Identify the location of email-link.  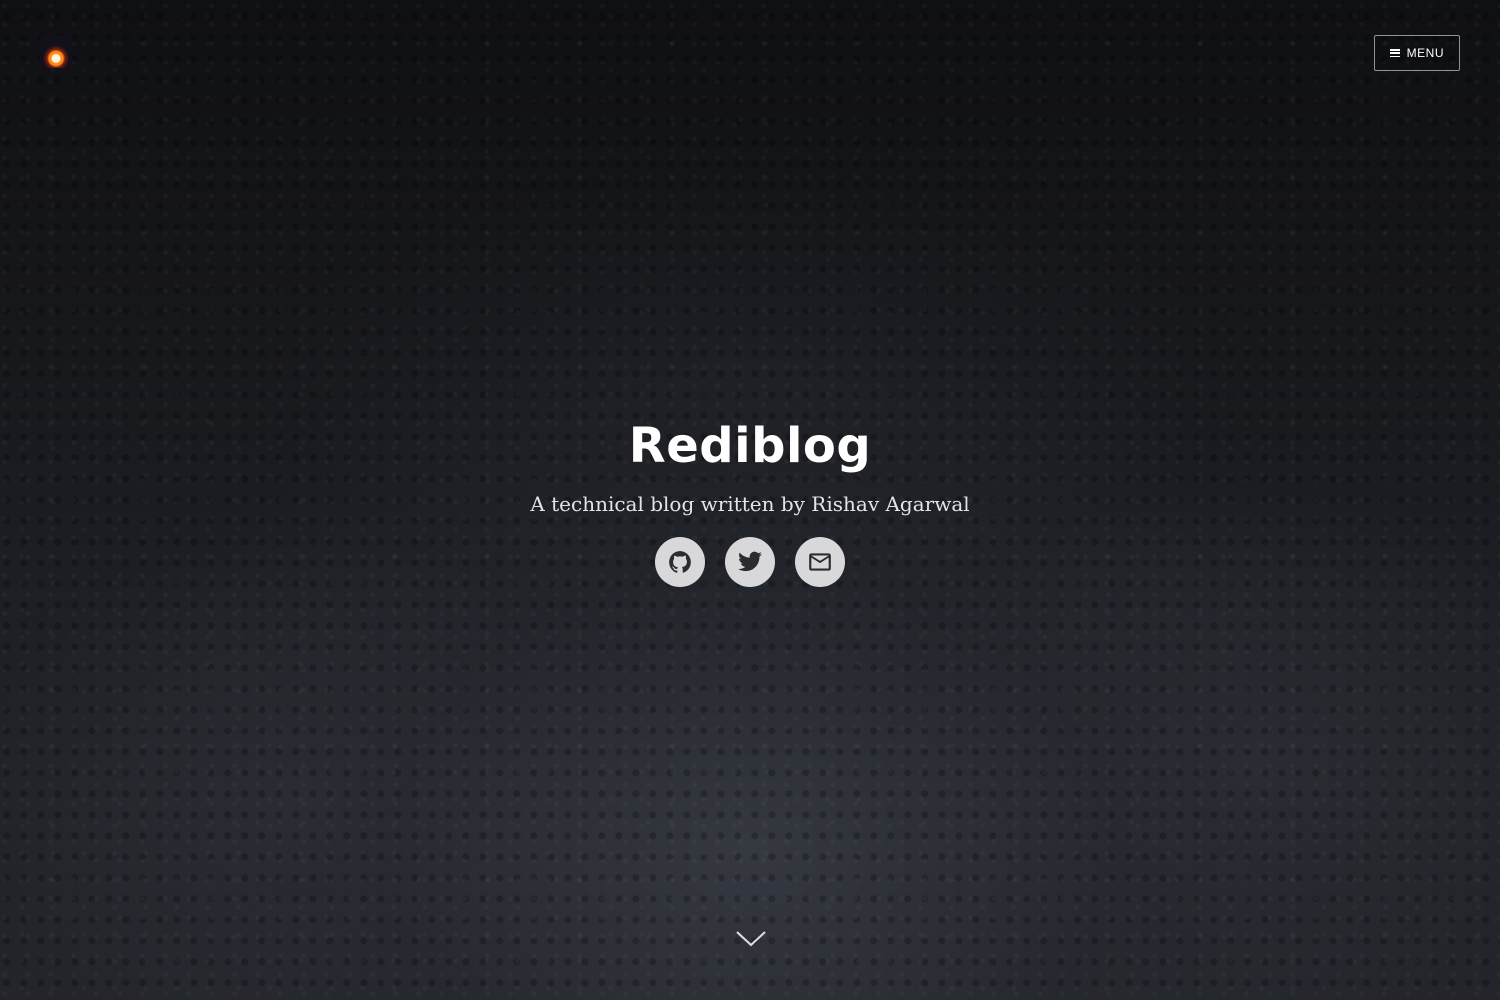
(820, 562).